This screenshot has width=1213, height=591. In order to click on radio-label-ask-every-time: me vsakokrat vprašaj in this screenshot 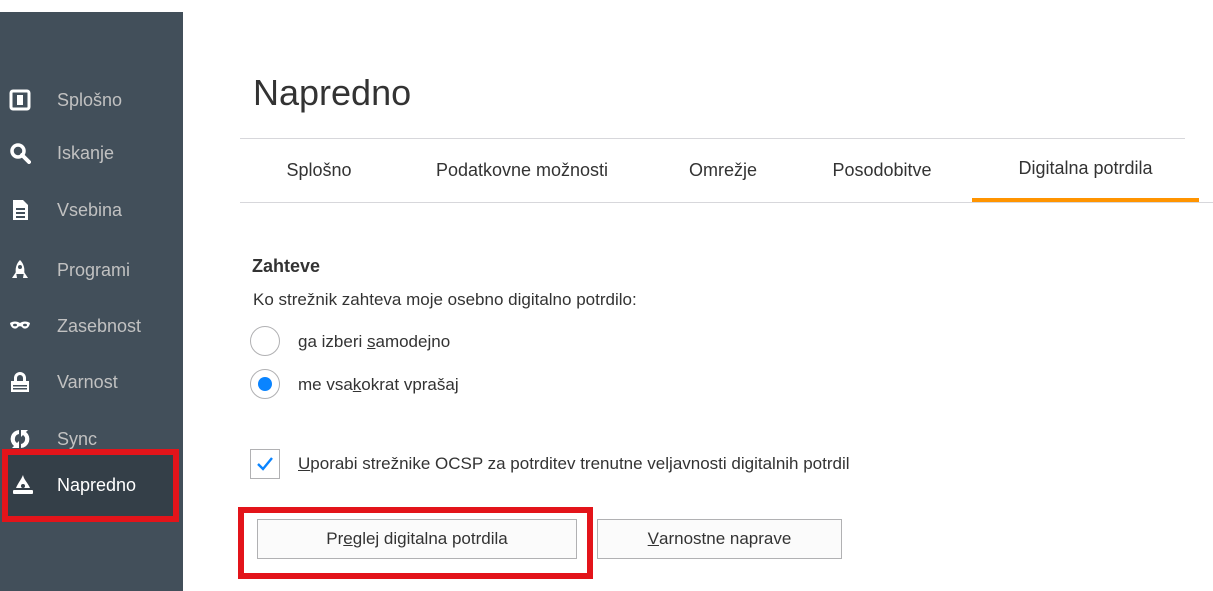, I will do `click(378, 385)`.